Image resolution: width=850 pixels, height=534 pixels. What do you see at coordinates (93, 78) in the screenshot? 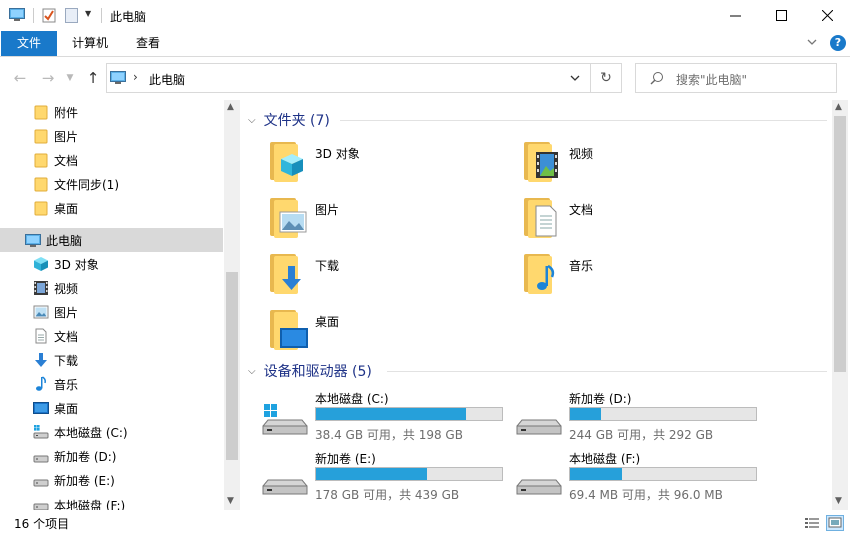
I see `up-arrow-icon: ↑` at bounding box center [93, 78].